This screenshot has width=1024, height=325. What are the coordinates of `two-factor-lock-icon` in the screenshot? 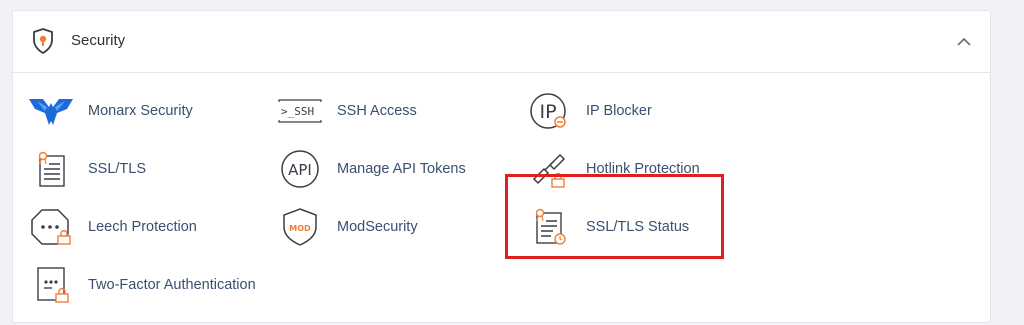 It's located at (51, 285).